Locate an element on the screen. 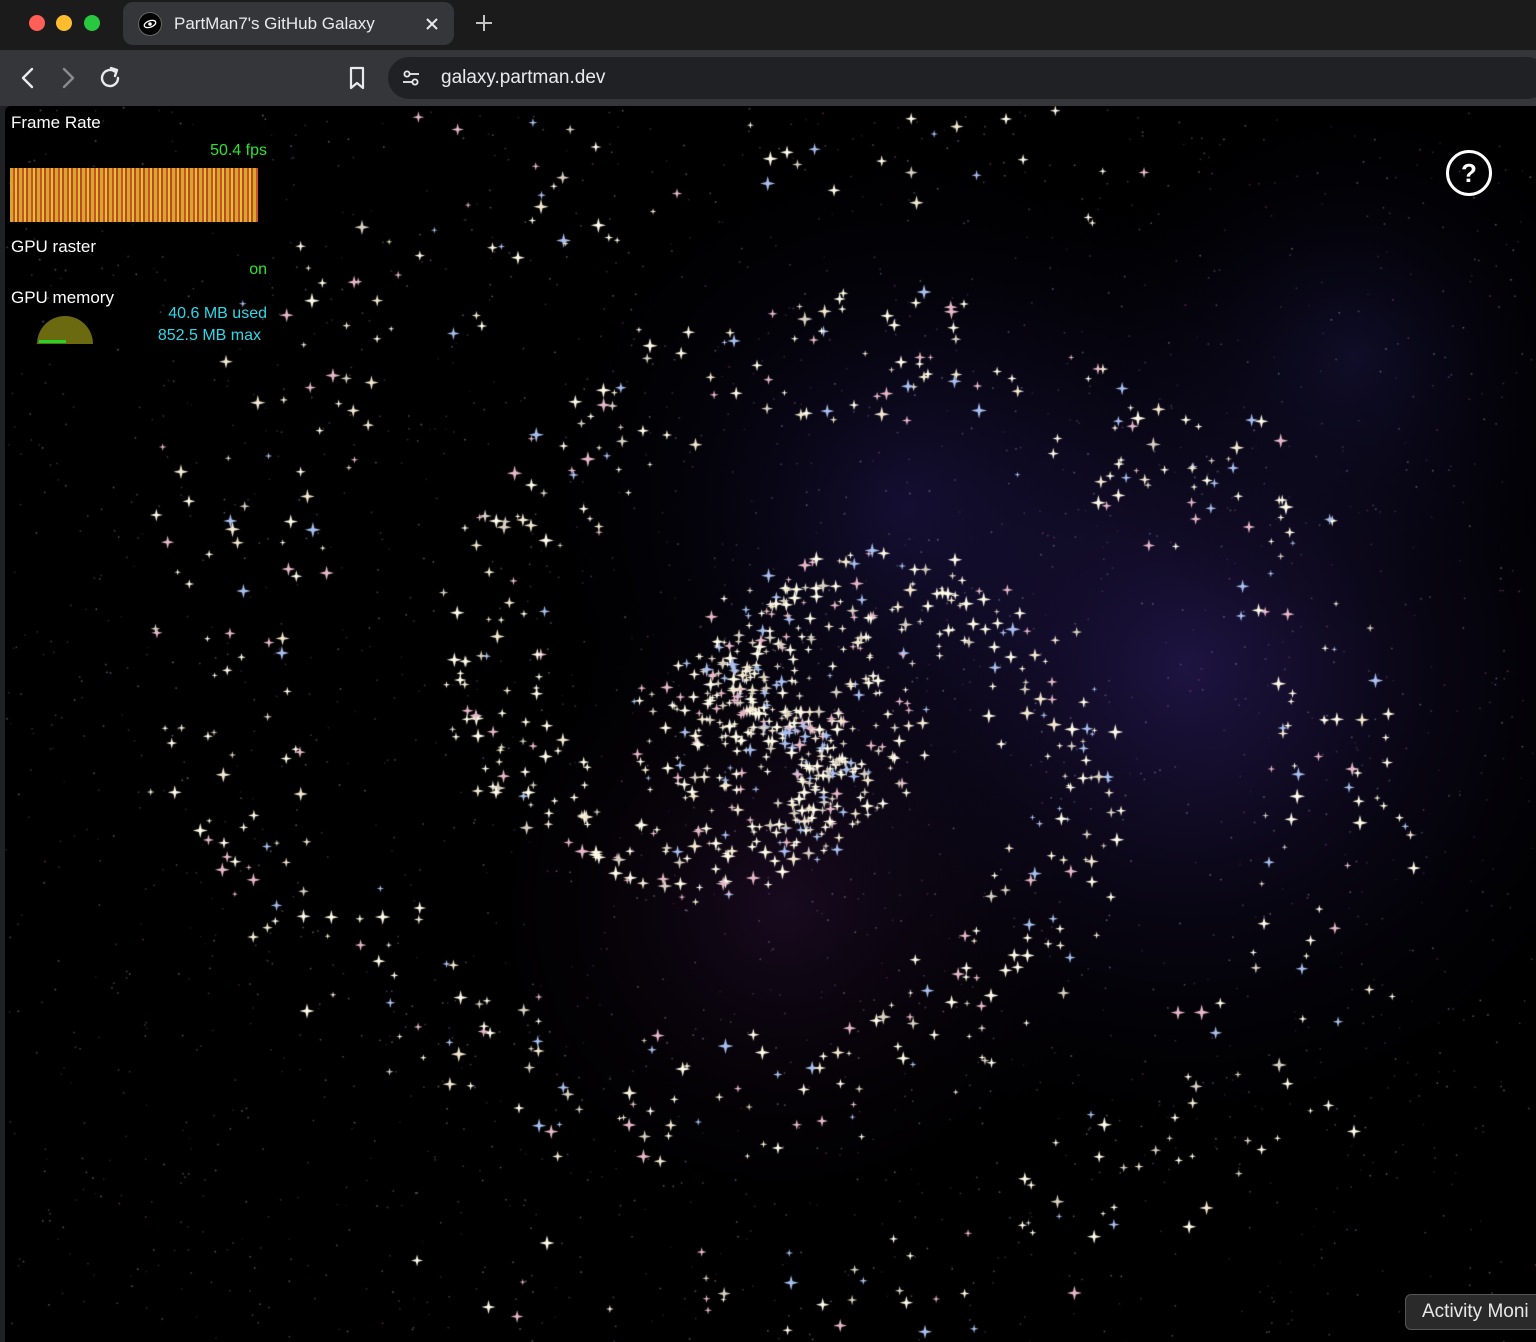 The image size is (1536, 1342). tab-strip: PartMan7's GitHub Galaxy is located at coordinates (768, 25).